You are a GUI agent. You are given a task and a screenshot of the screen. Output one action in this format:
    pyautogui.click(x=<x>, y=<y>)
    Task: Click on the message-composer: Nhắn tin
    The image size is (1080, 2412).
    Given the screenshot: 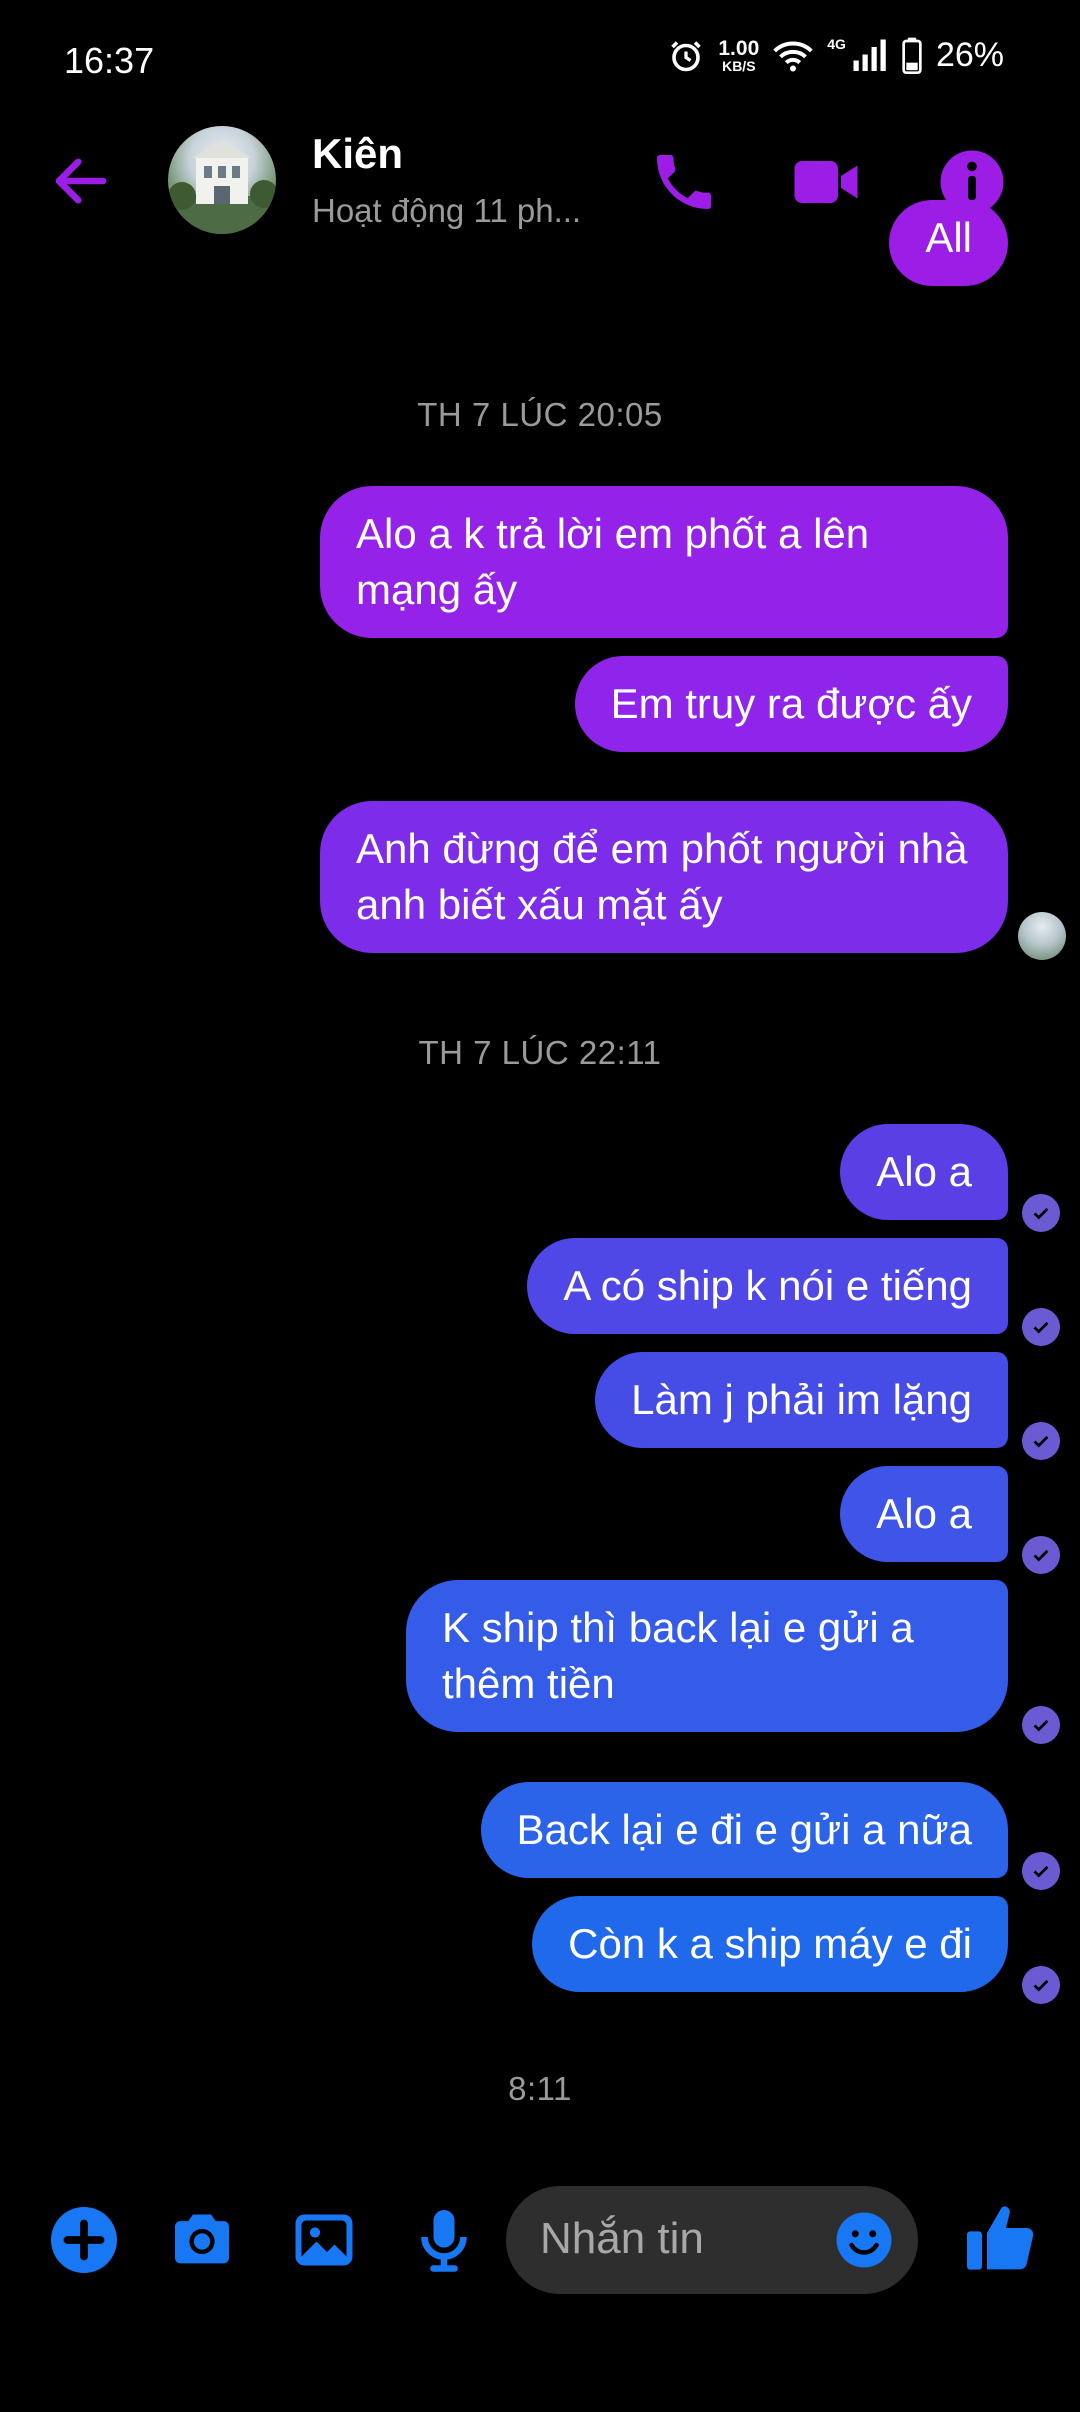 What is the action you would take?
    pyautogui.click(x=540, y=2240)
    